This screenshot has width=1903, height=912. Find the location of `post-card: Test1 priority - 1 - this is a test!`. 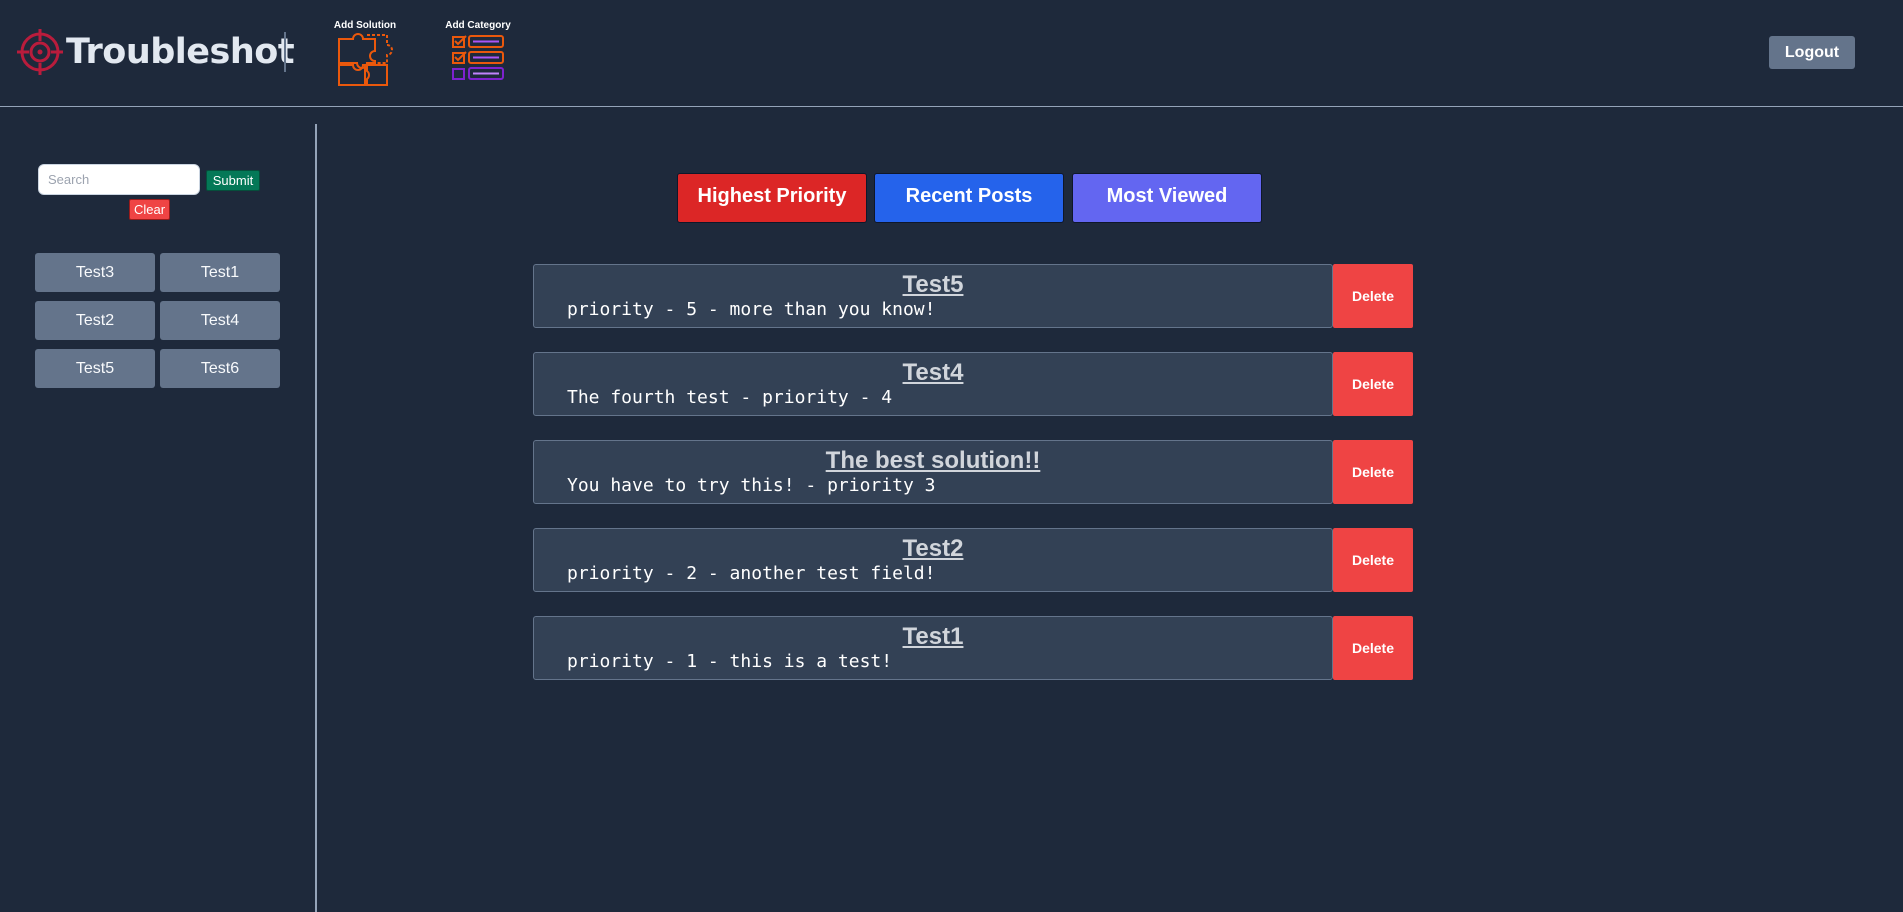

post-card: Test1 priority - 1 - this is a test! is located at coordinates (933, 648).